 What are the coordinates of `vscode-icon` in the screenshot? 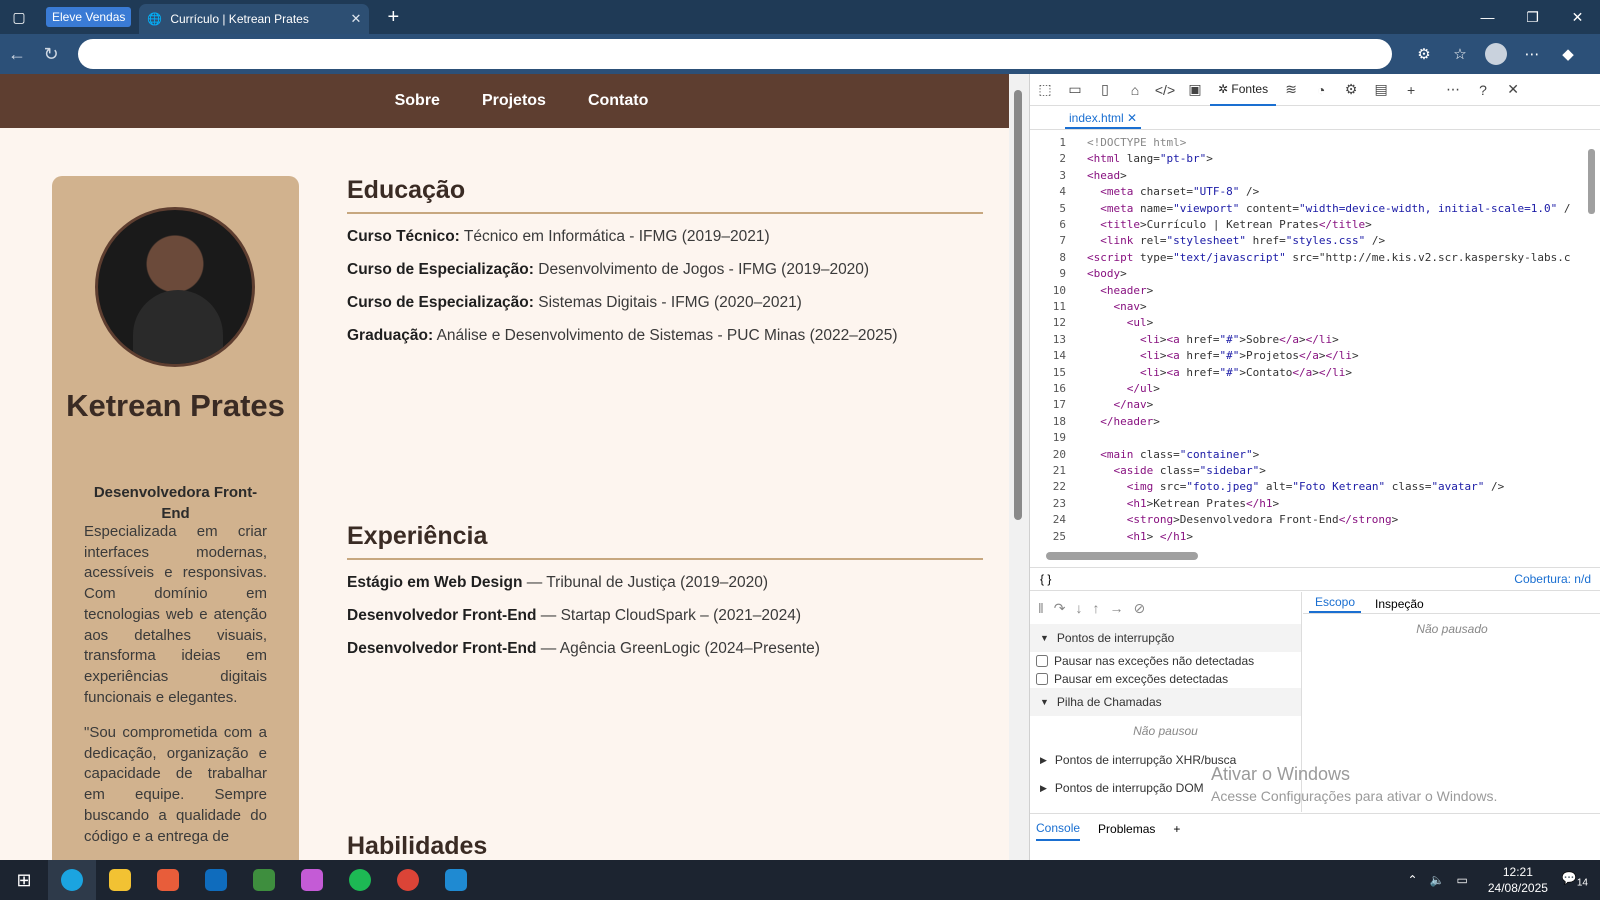 It's located at (456, 880).